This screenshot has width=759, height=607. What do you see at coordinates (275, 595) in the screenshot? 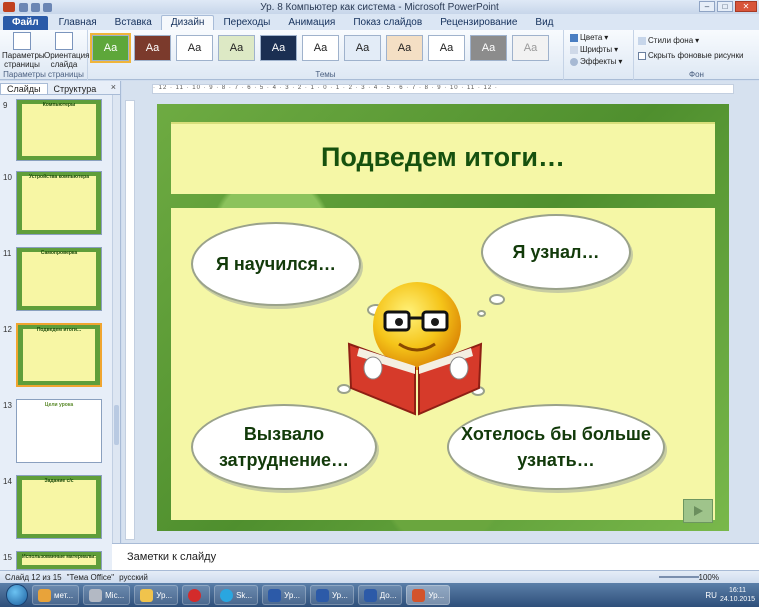
I see `word-icon` at bounding box center [275, 595].